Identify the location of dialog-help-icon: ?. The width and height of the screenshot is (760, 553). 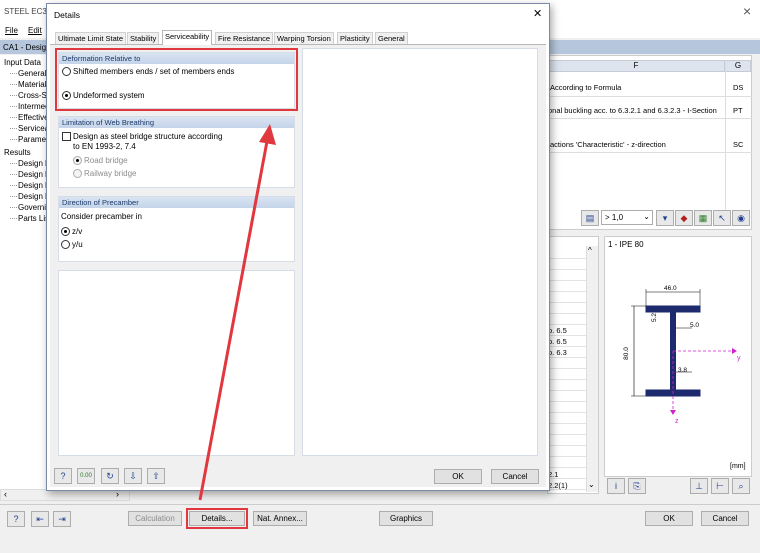
(63, 476).